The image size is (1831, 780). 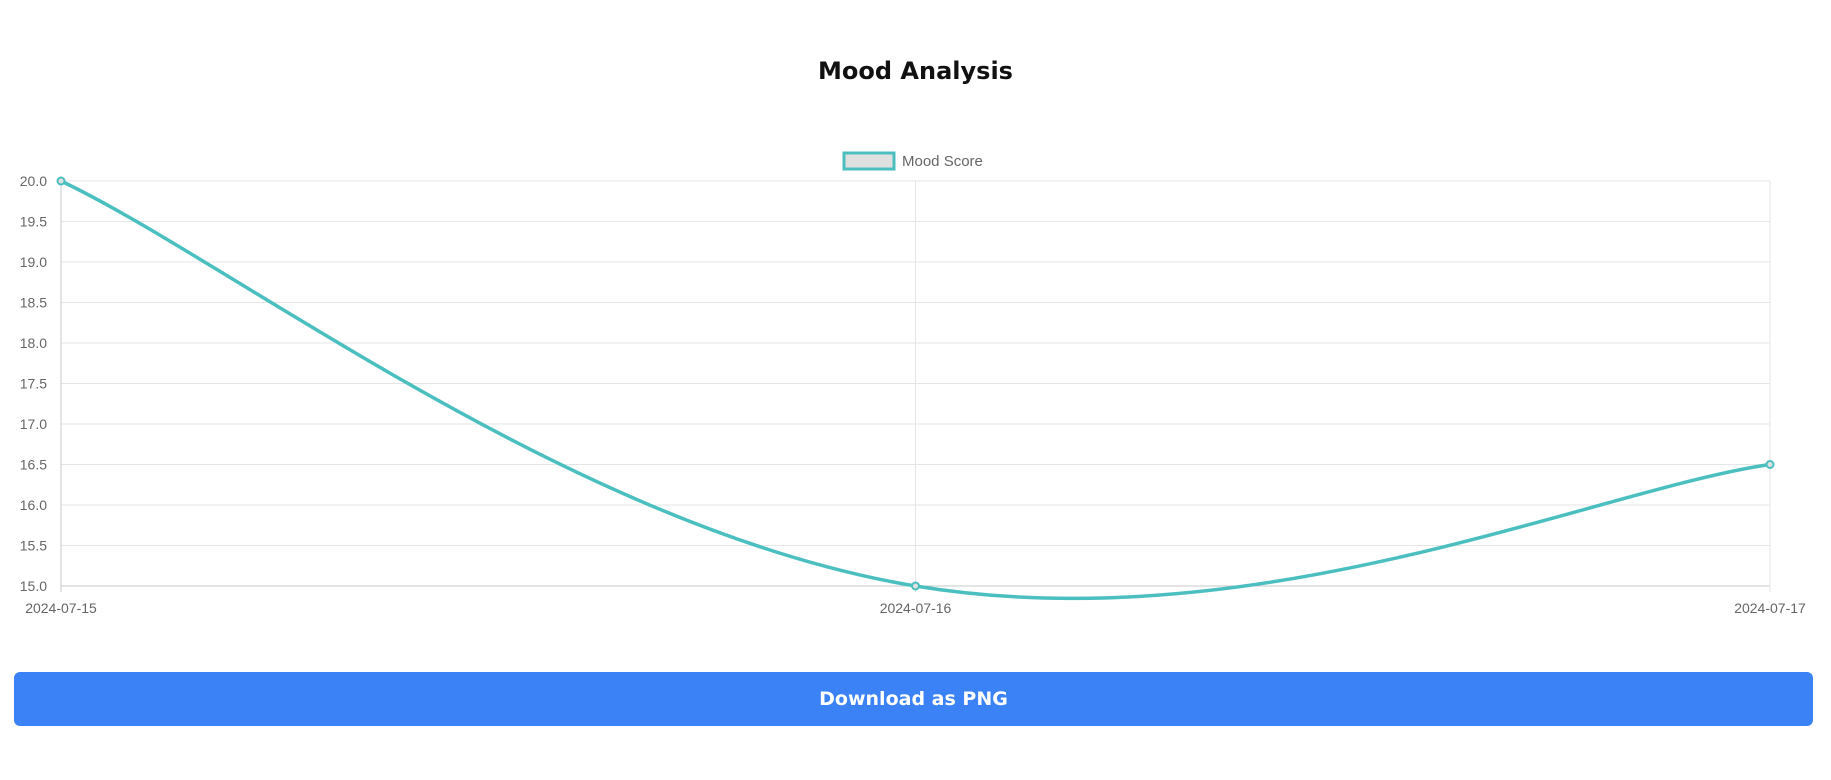 I want to click on x-tick-label: 2024-07-15, so click(x=61, y=608).